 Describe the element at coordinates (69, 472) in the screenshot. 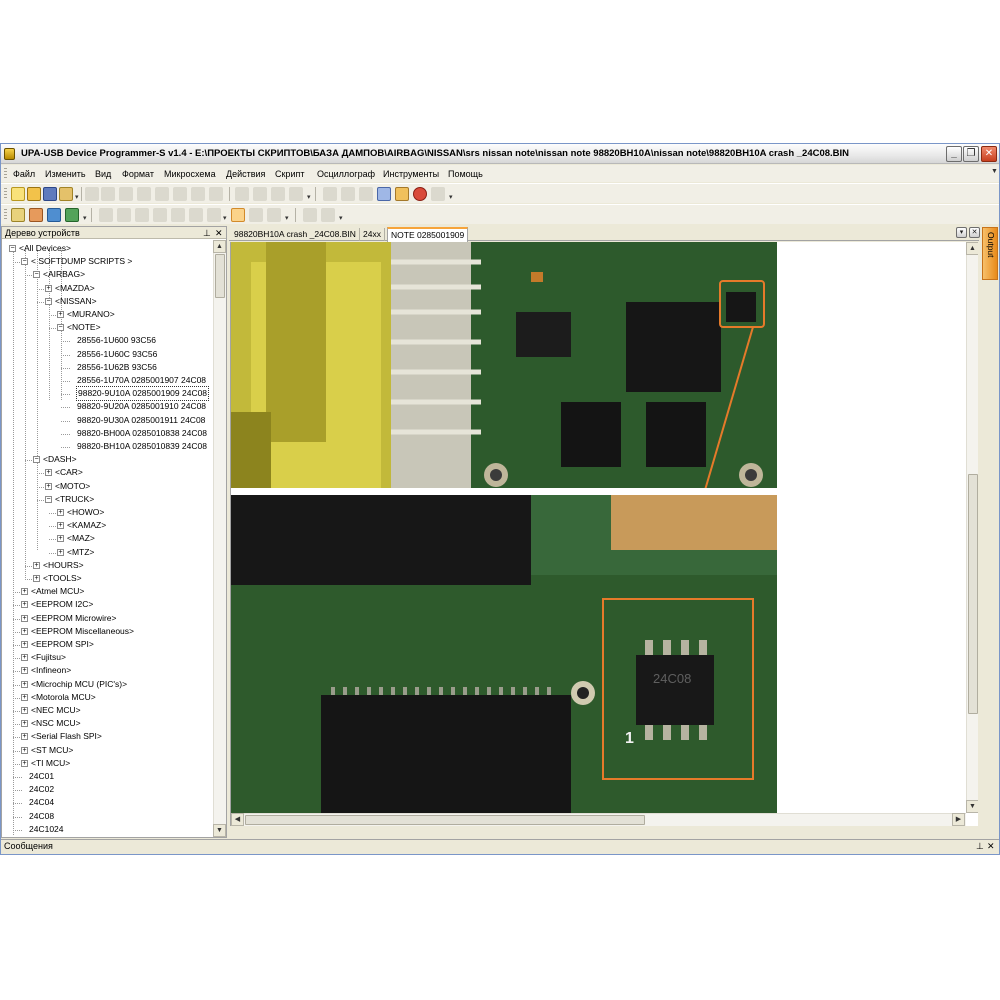

I see `tree-item: <CAR>` at that location.